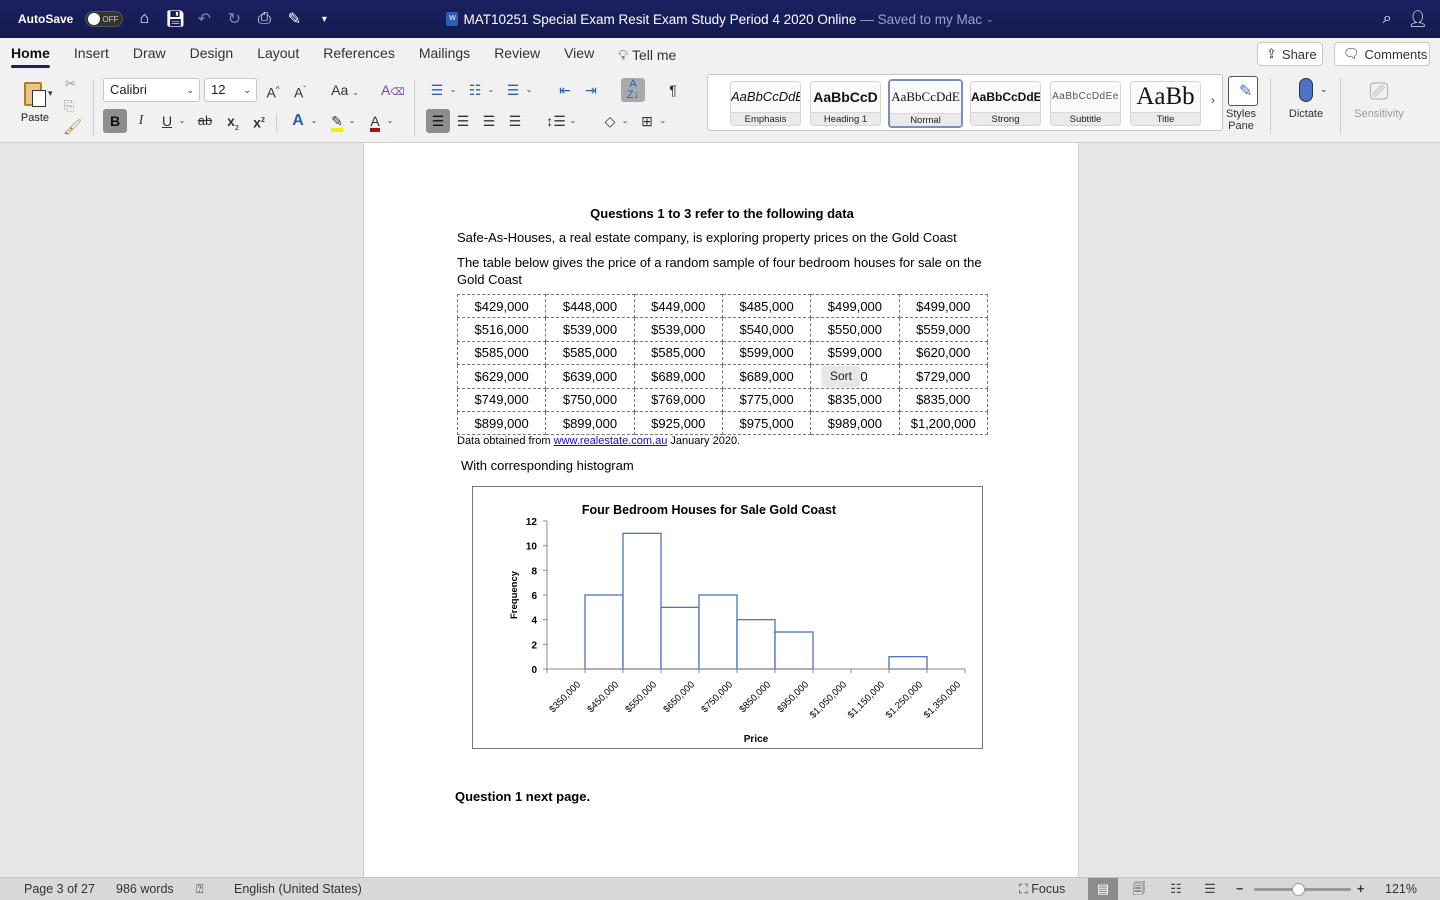 Image resolution: width=1440 pixels, height=900 pixels. I want to click on copy-icon: ⎘, so click(69, 106).